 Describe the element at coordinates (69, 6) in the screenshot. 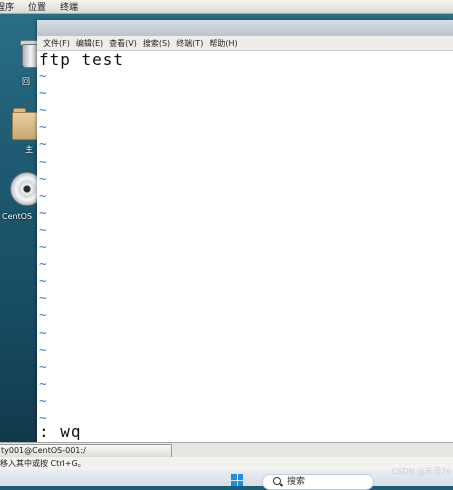

I see `menu-terminal: 终端` at that location.